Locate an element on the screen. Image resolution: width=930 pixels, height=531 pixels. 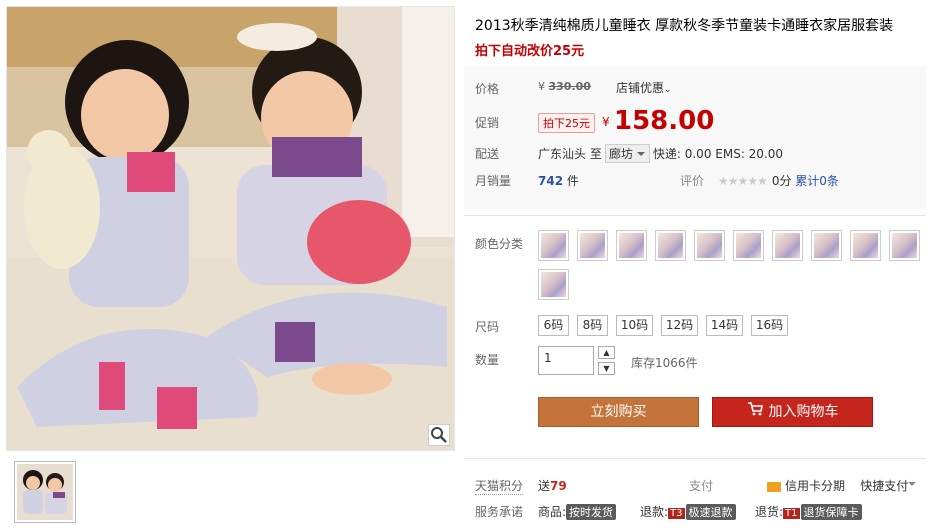
payment-methods: 支付 信用卡分期 快捷支付 is located at coordinates (798, 485).